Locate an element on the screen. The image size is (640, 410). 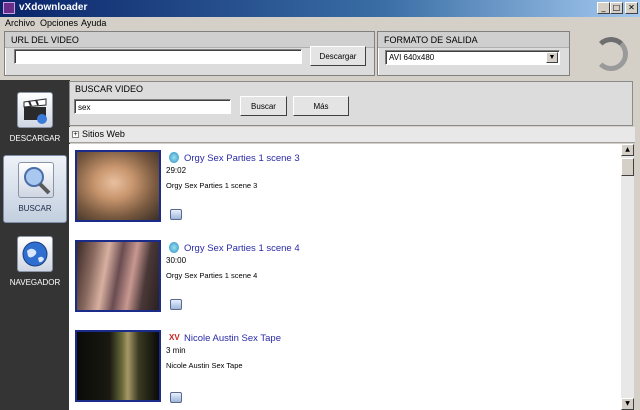
sidebar: DESCARGAR BUSCAR NAVEGADOR is located at coordinates (35, 245).